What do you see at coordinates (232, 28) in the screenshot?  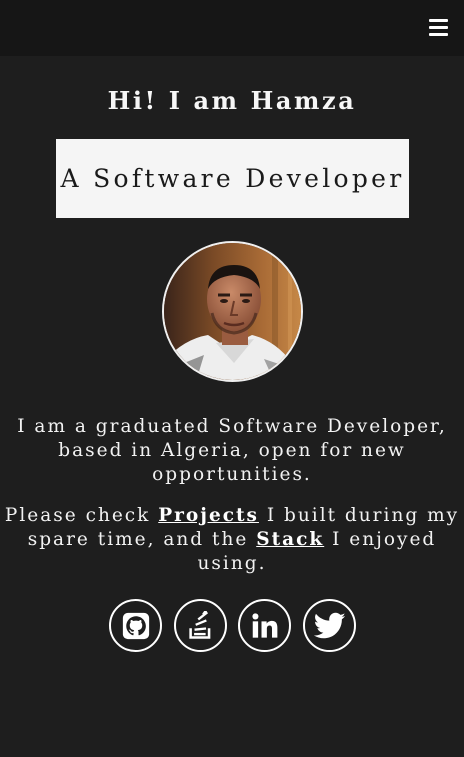 I see `top-navbar` at bounding box center [232, 28].